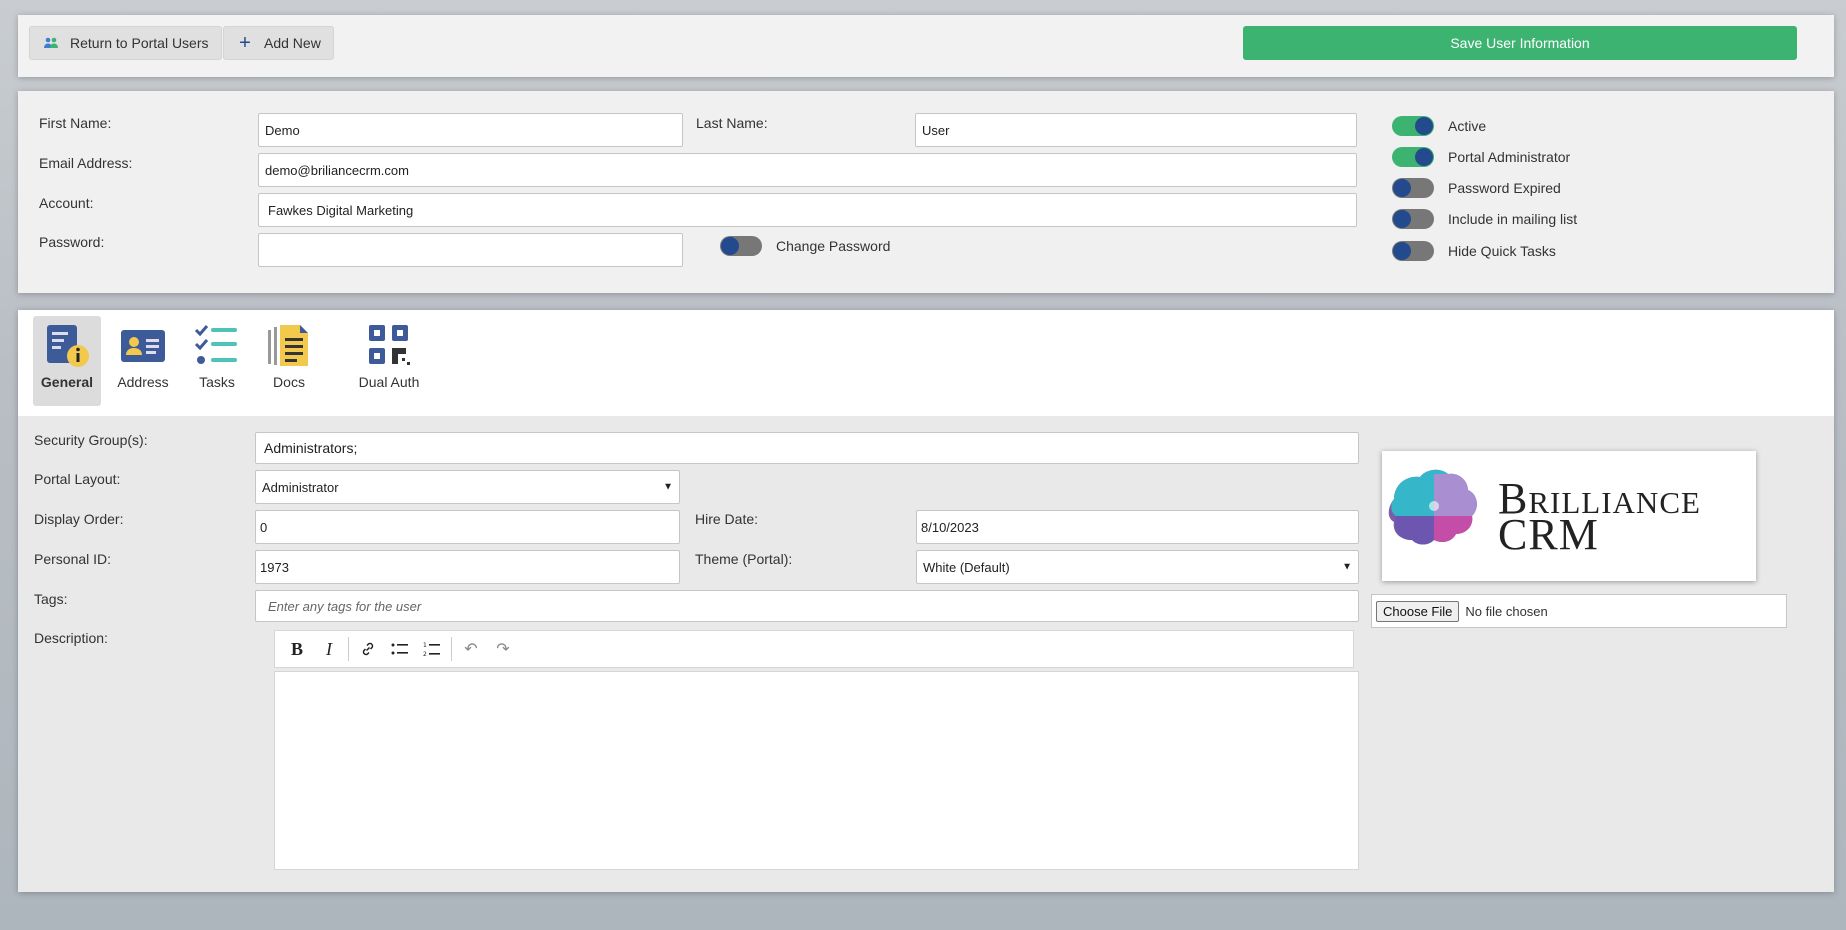  What do you see at coordinates (288, 345) in the screenshot?
I see `docs-icon` at bounding box center [288, 345].